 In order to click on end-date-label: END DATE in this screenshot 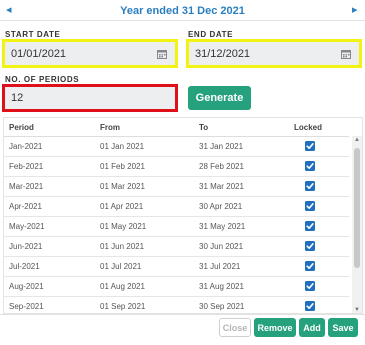, I will do `click(211, 34)`.